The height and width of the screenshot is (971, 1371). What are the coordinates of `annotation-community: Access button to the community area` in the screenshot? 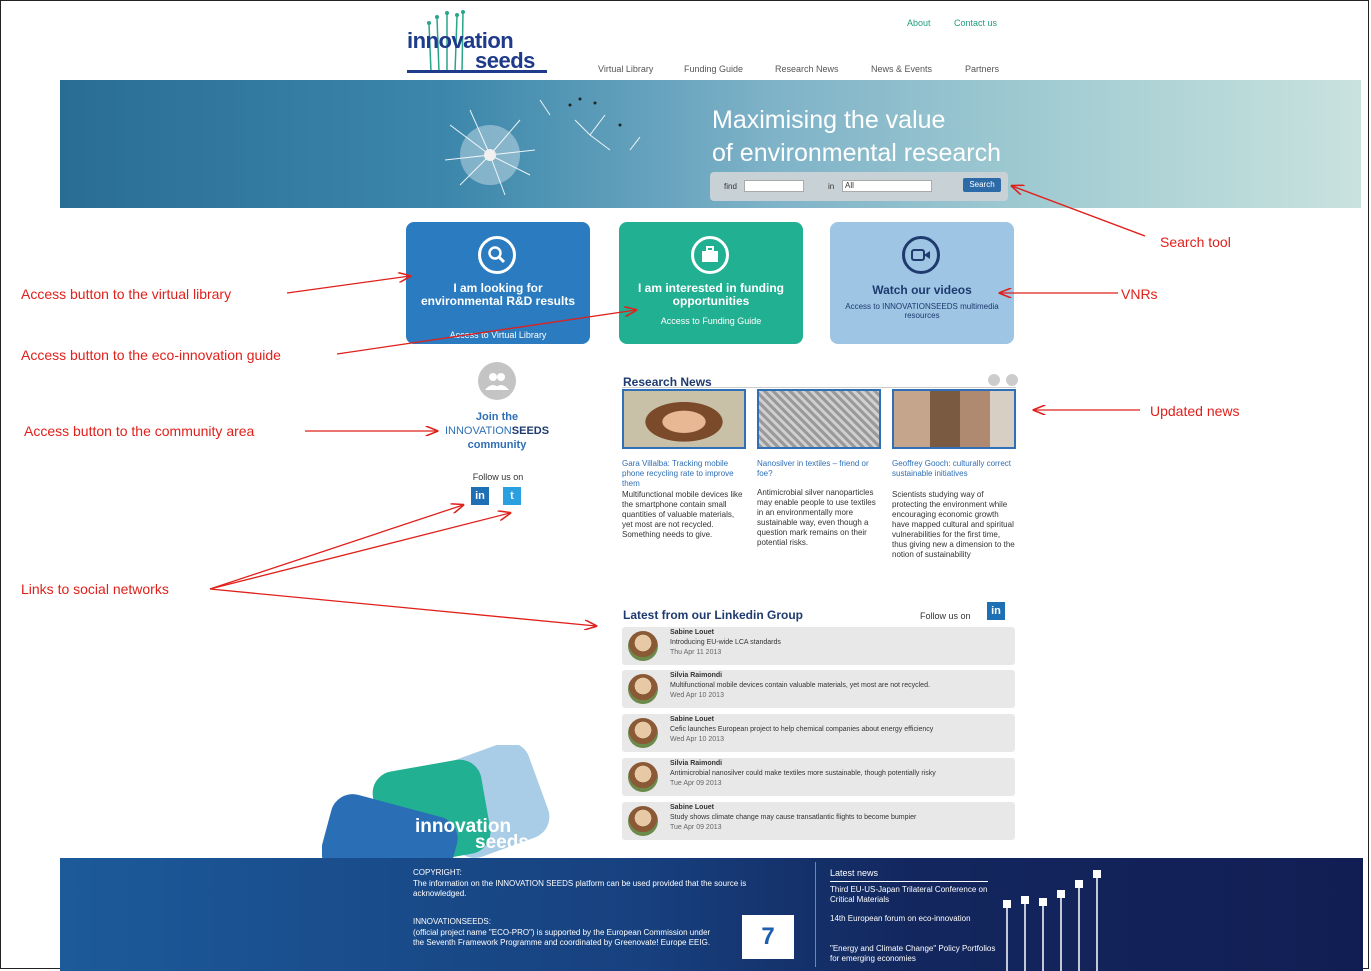 It's located at (139, 431).